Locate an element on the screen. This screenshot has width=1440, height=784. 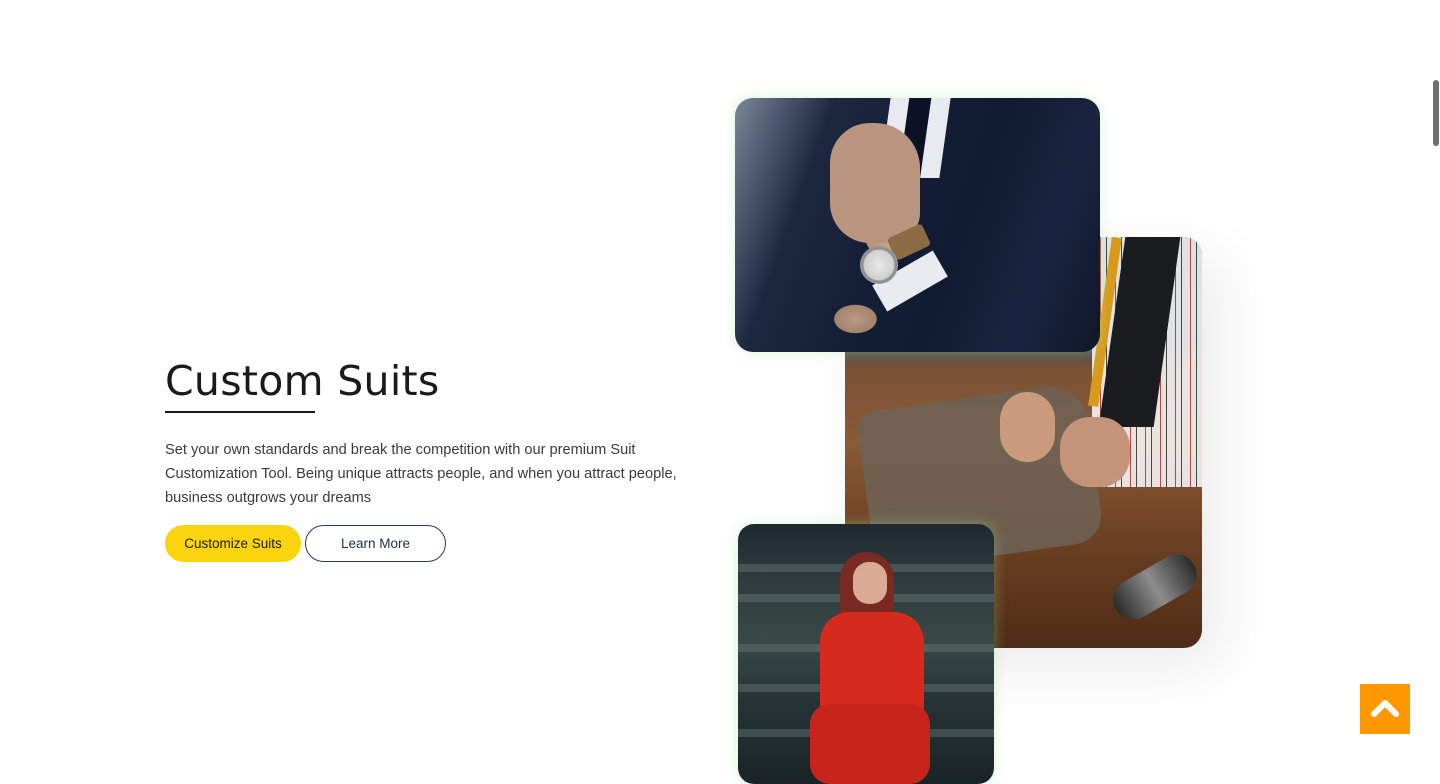
chevron-up-icon is located at coordinates (1385, 709).